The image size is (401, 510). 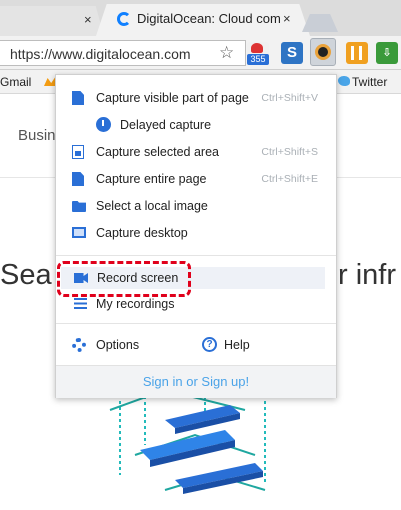 I want to click on menu-delayed-capture: Delayed capture, so click(x=196, y=125).